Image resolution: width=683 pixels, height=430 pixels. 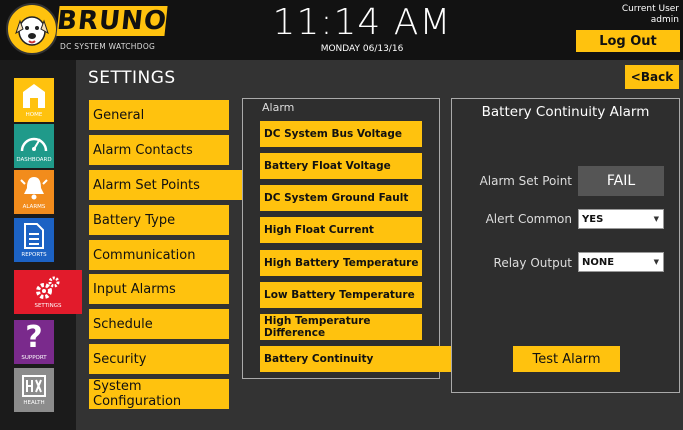 I want to click on clock-date: MONDAY 06/13/16, so click(x=362, y=49).